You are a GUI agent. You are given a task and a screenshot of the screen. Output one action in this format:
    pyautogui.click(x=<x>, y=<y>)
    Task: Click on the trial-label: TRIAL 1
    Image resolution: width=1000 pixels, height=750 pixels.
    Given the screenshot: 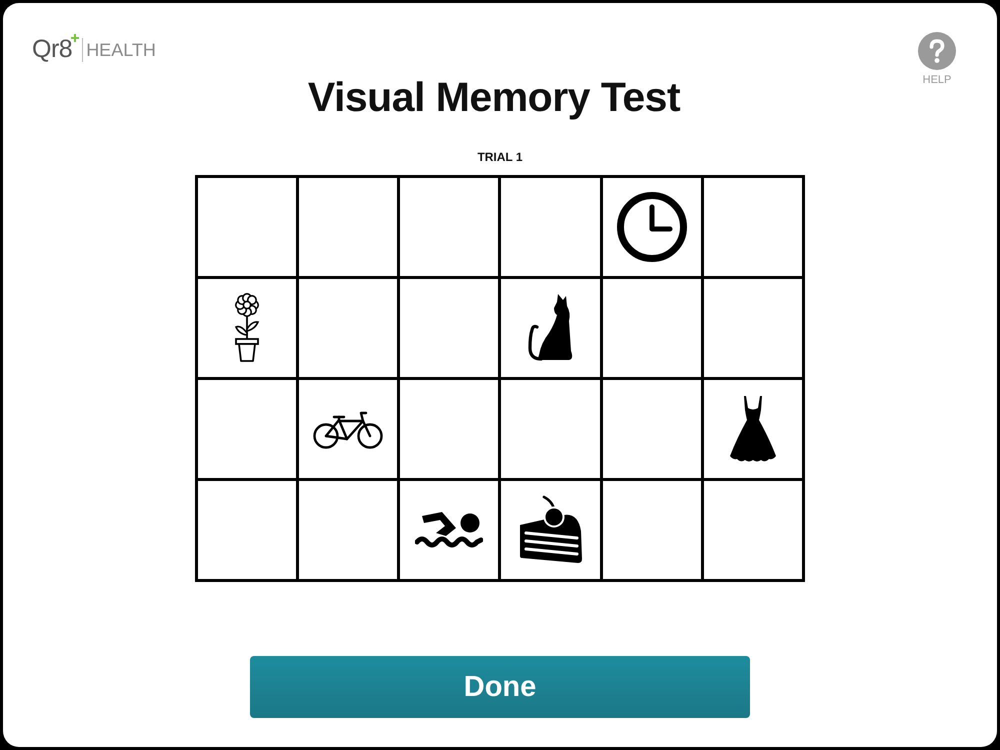 What is the action you would take?
    pyautogui.click(x=500, y=157)
    